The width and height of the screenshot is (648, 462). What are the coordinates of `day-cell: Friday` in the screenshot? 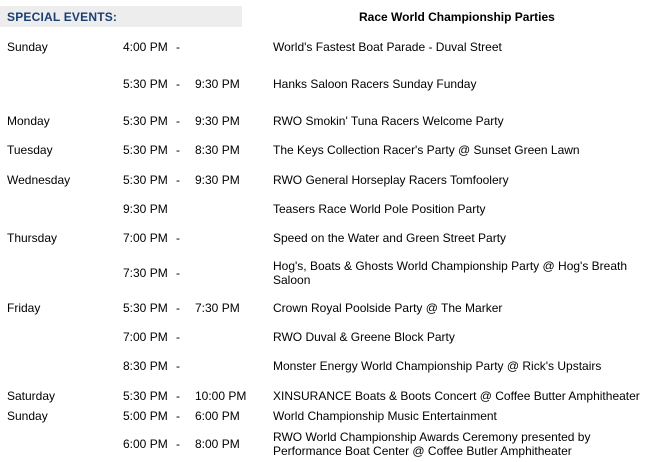 It's located at (24, 308).